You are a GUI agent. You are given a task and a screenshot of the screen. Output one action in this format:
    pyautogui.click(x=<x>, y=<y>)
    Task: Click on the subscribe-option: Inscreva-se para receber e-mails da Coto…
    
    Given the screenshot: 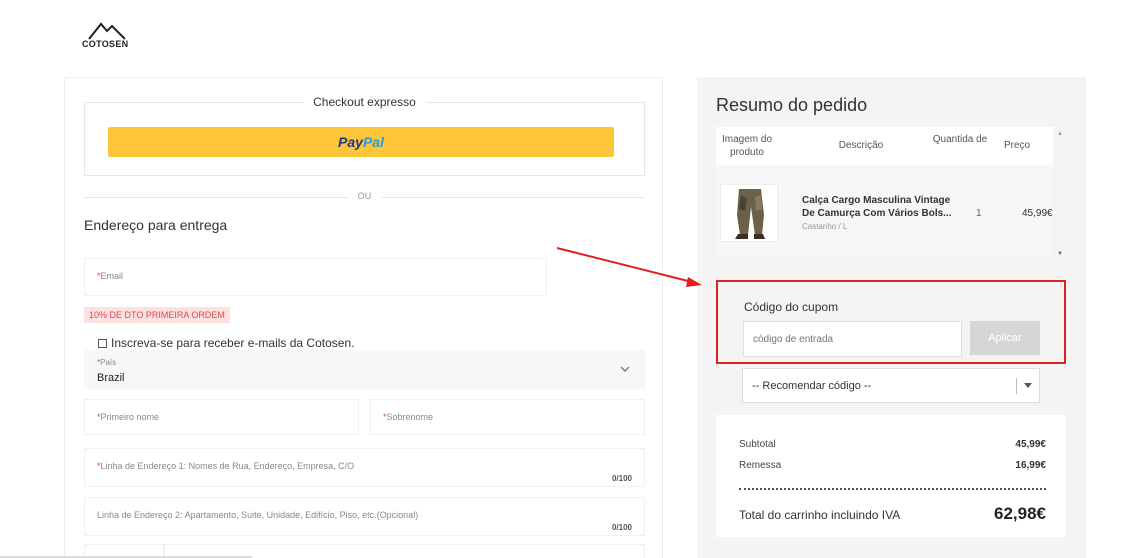 What is the action you would take?
    pyautogui.click(x=226, y=343)
    